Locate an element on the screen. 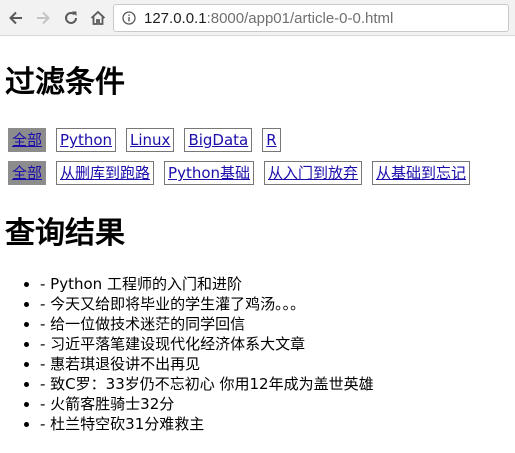 This screenshot has width=515, height=453. category-filter-bigdata: BigData is located at coordinates (218, 140).